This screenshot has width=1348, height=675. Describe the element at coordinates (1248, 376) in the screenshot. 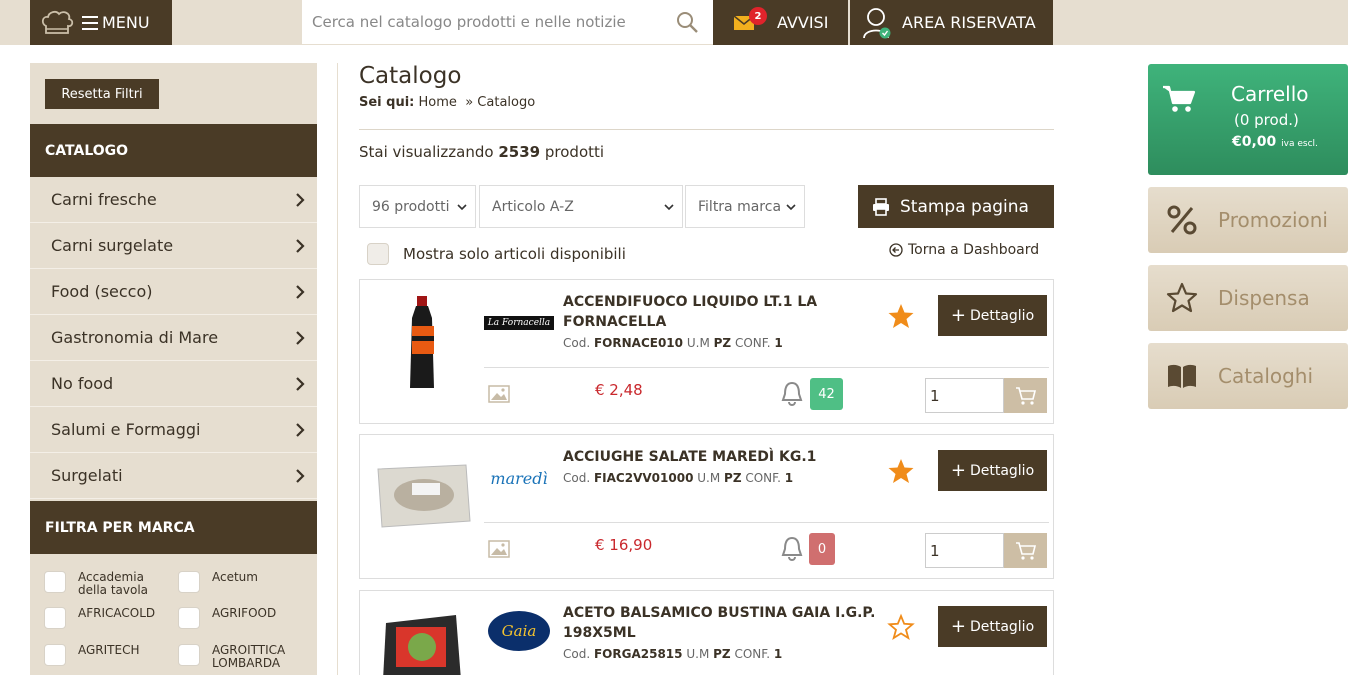

I see `cataloghi-button: Cataloghi` at that location.